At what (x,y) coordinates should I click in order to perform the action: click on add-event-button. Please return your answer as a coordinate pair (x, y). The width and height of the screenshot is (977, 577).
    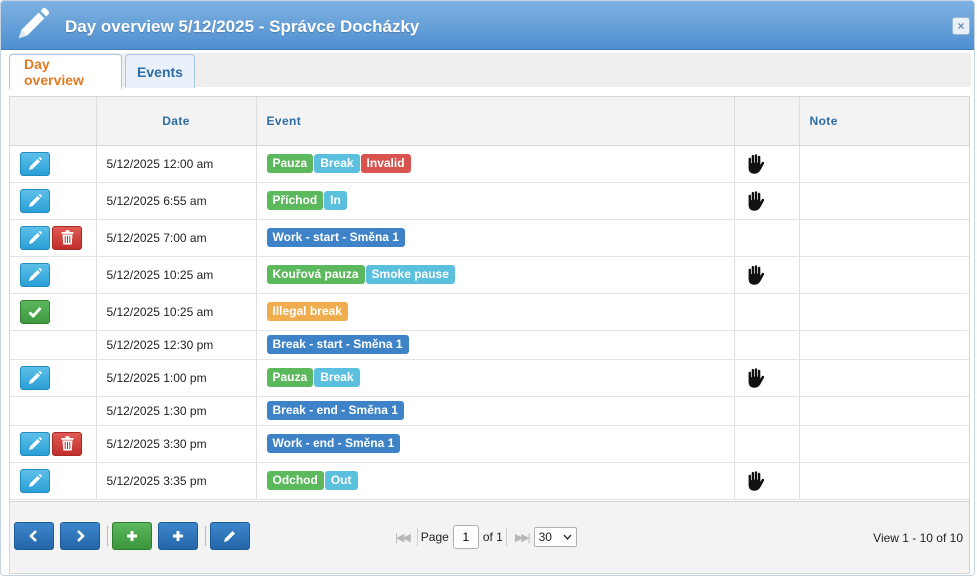
    Looking at the image, I should click on (132, 536).